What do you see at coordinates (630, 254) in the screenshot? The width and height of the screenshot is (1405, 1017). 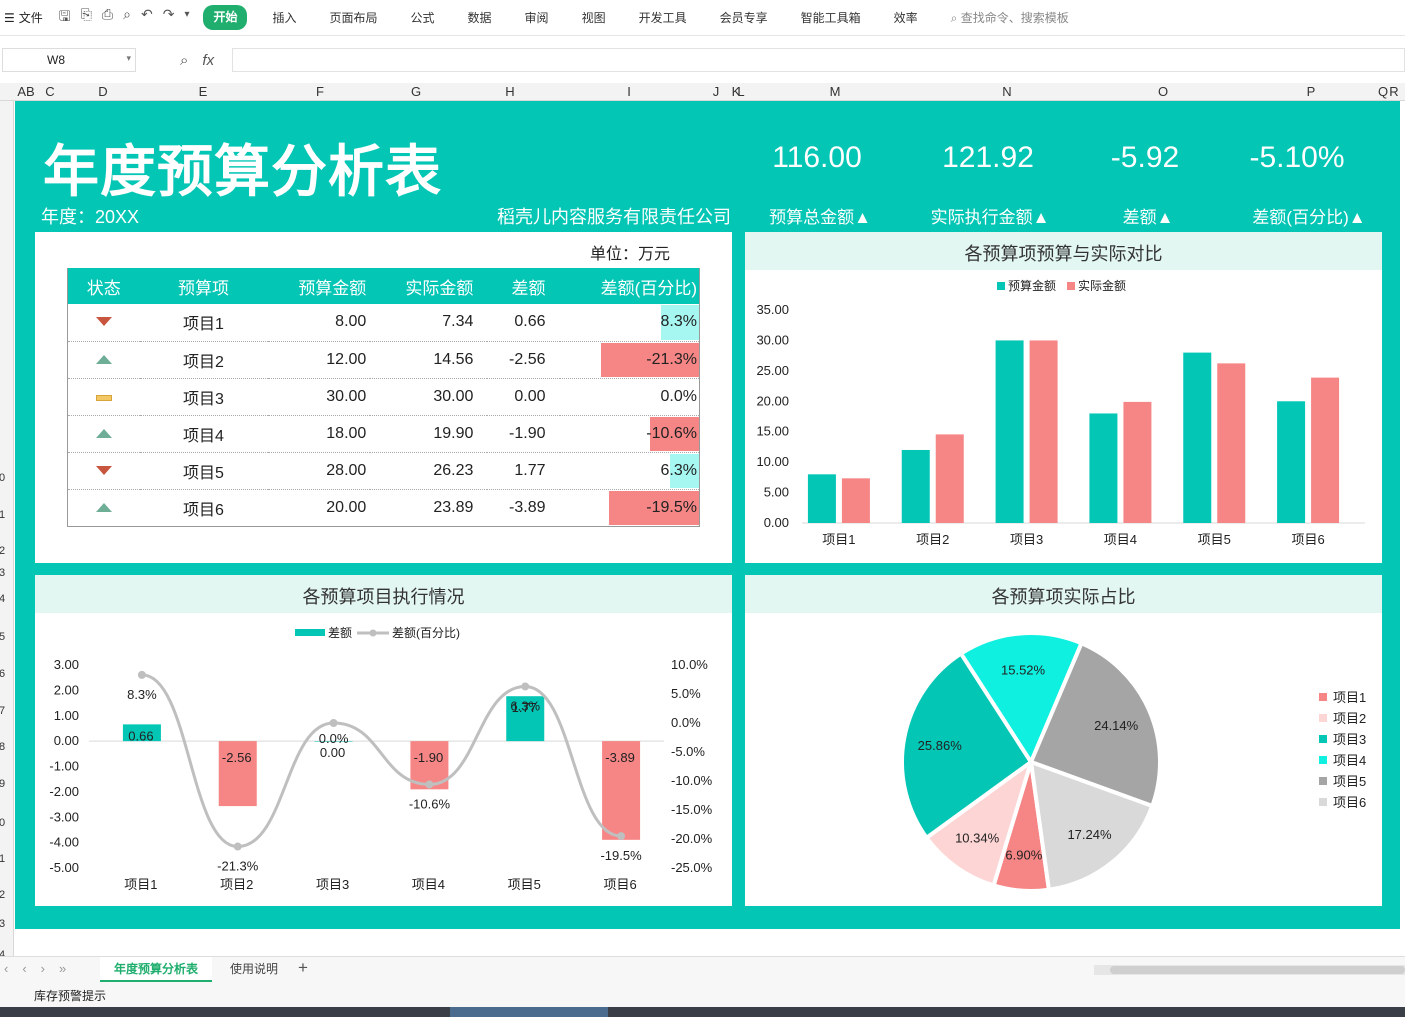 I see `unit-label: 单位：万元` at bounding box center [630, 254].